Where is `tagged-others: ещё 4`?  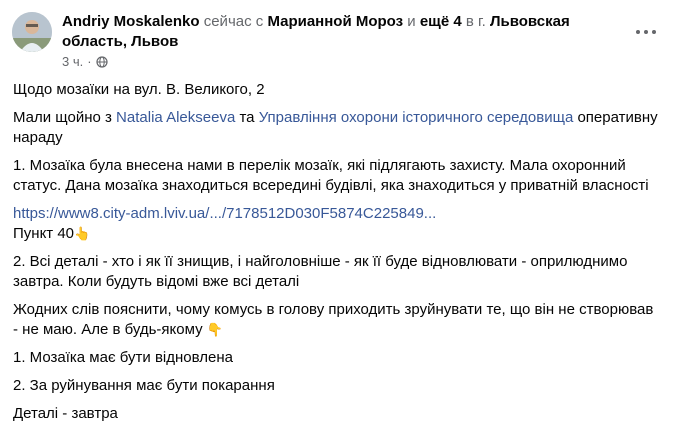 tagged-others: ещё 4 is located at coordinates (441, 21).